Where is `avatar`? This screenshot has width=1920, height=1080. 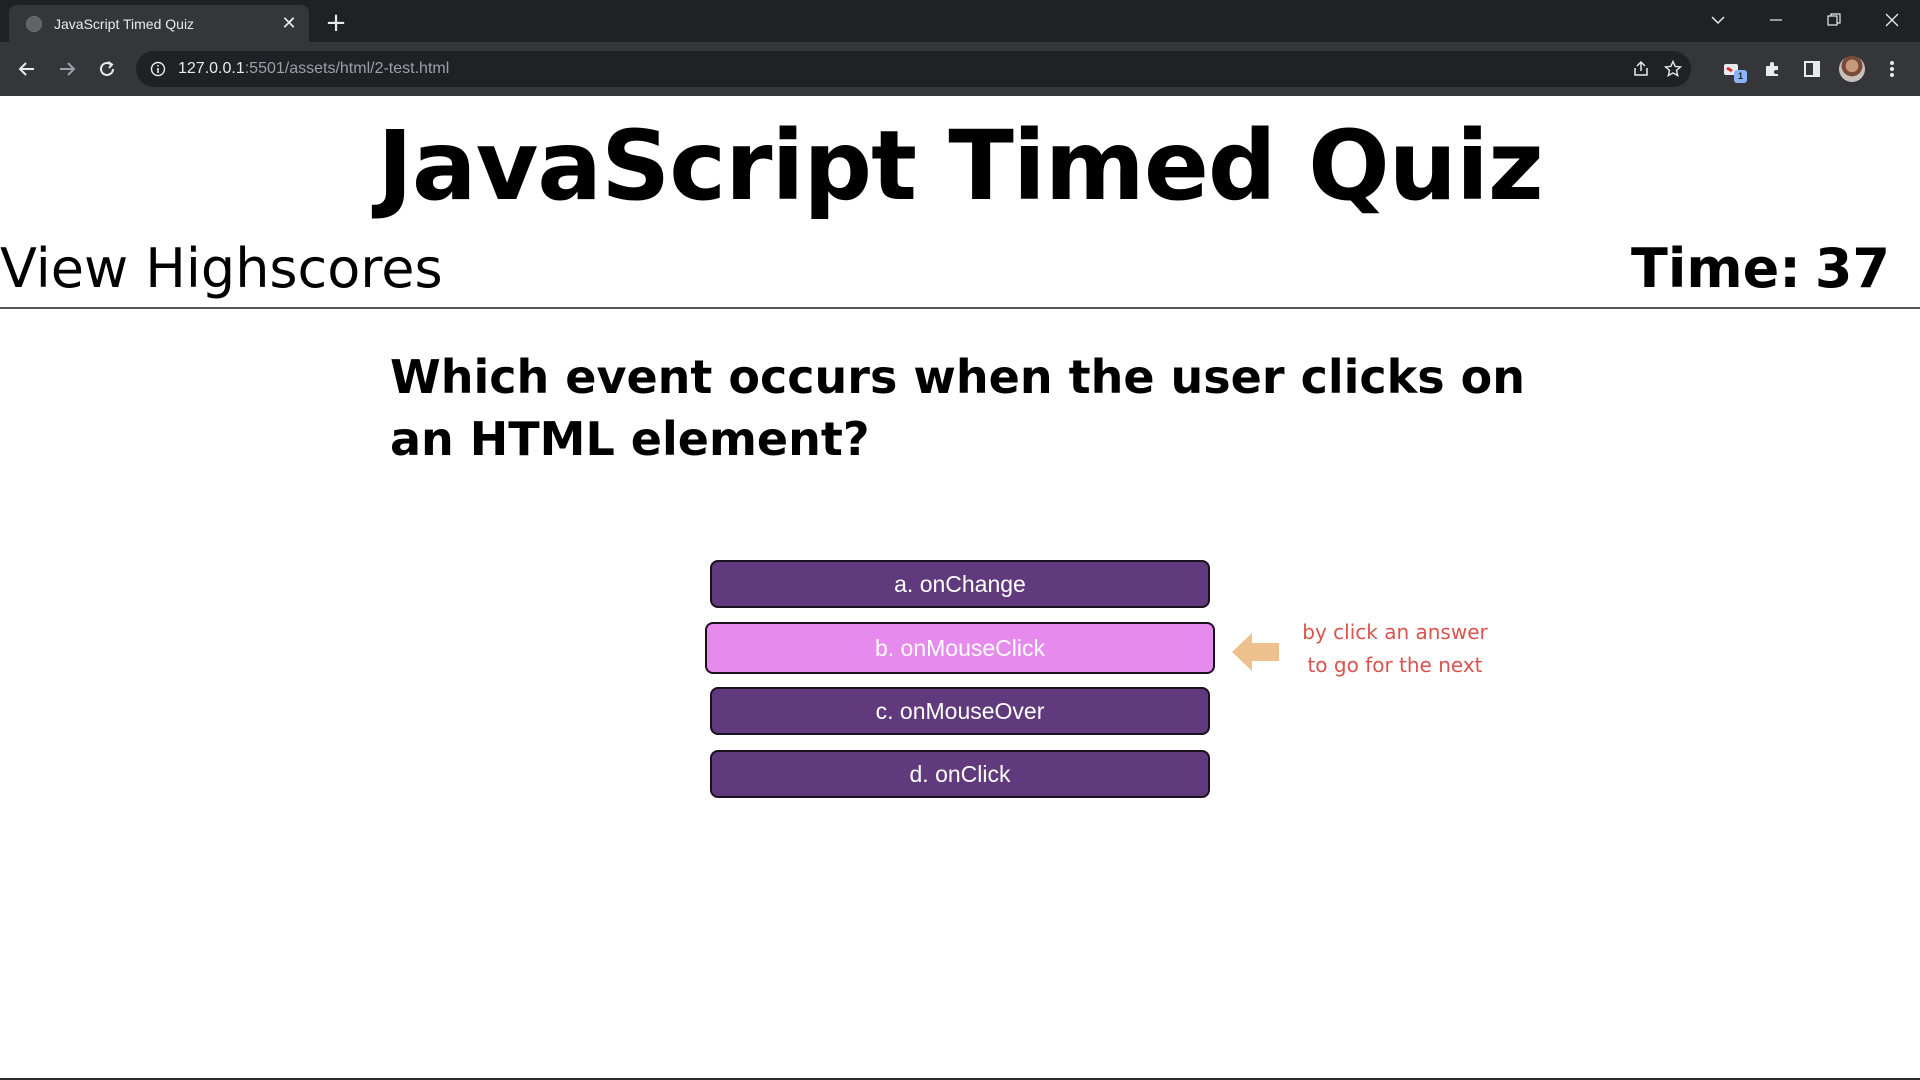
avatar is located at coordinates (1852, 69).